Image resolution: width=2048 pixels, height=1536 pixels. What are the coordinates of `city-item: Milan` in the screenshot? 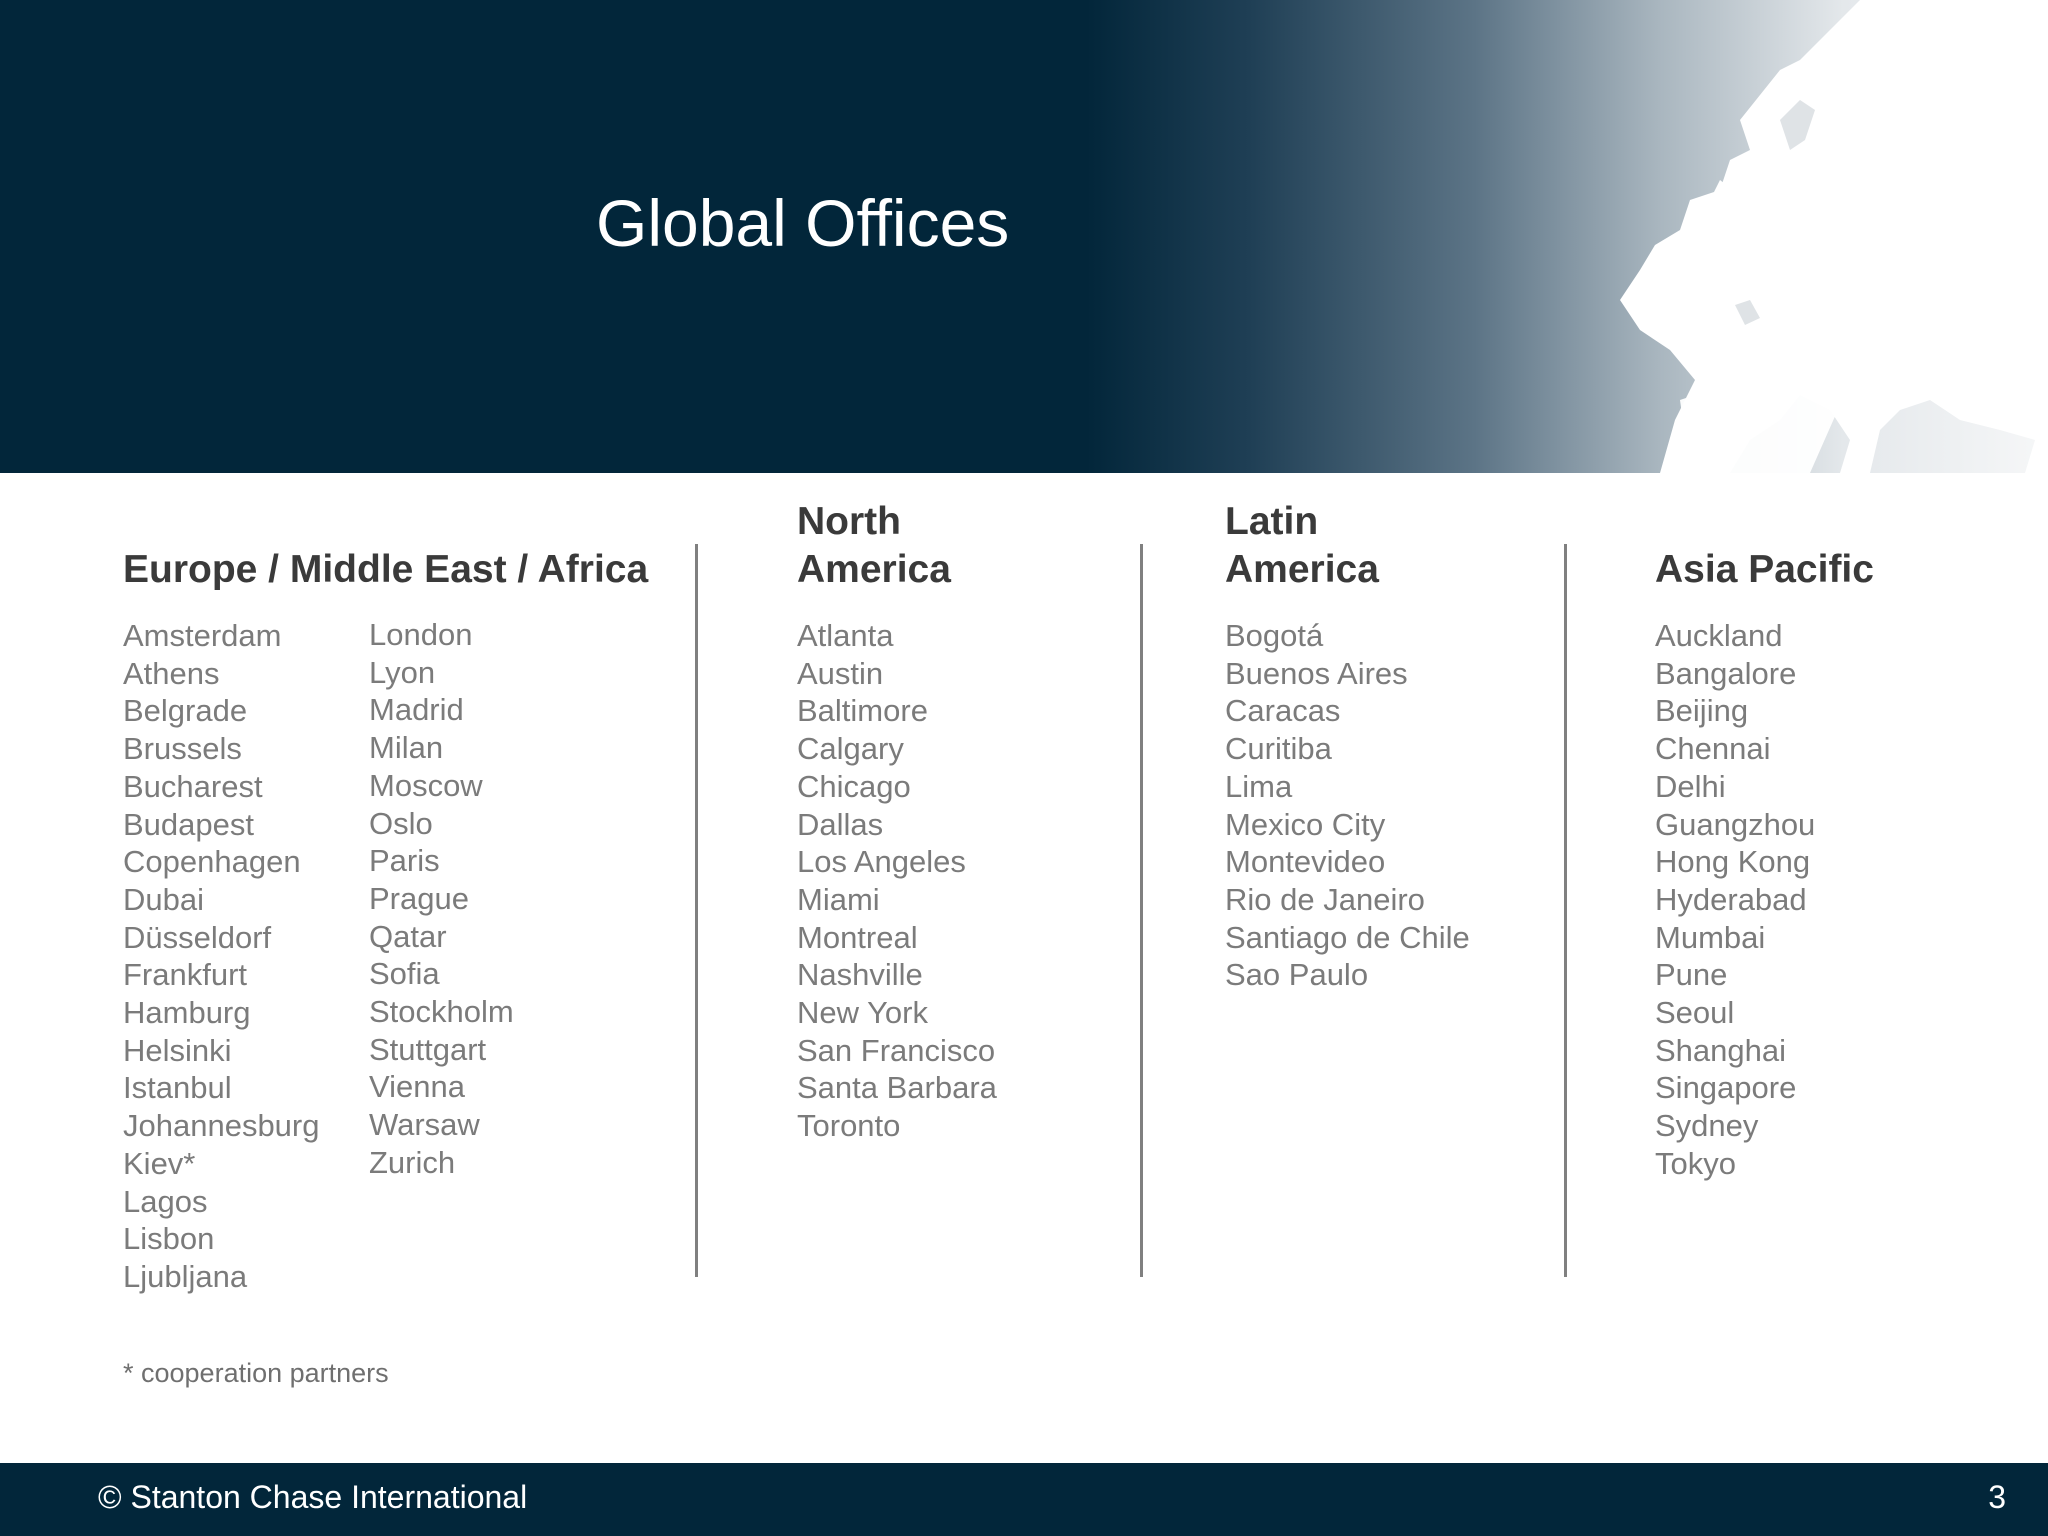 It's located at (406, 748).